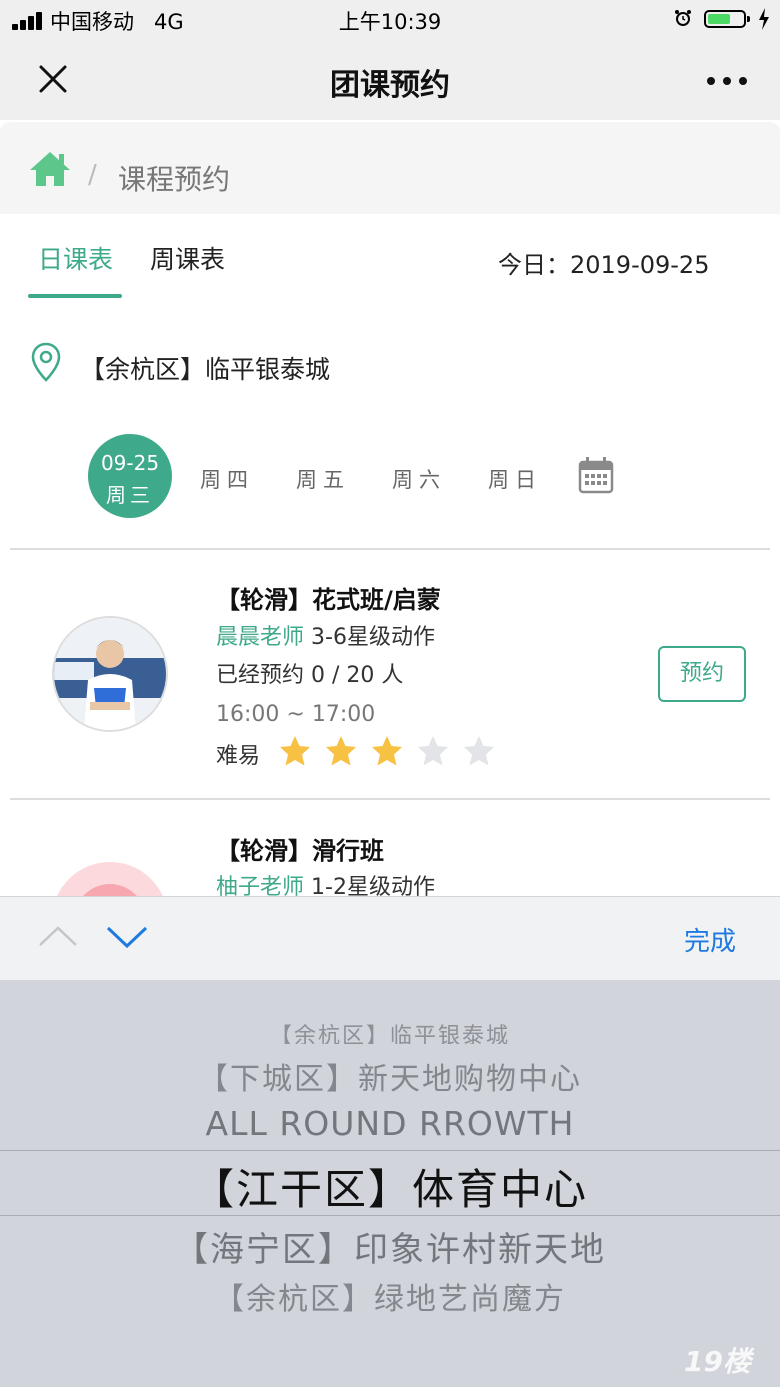 The image size is (780, 1387). I want to click on today-date: 今日：2019-09-25, so click(604, 265).